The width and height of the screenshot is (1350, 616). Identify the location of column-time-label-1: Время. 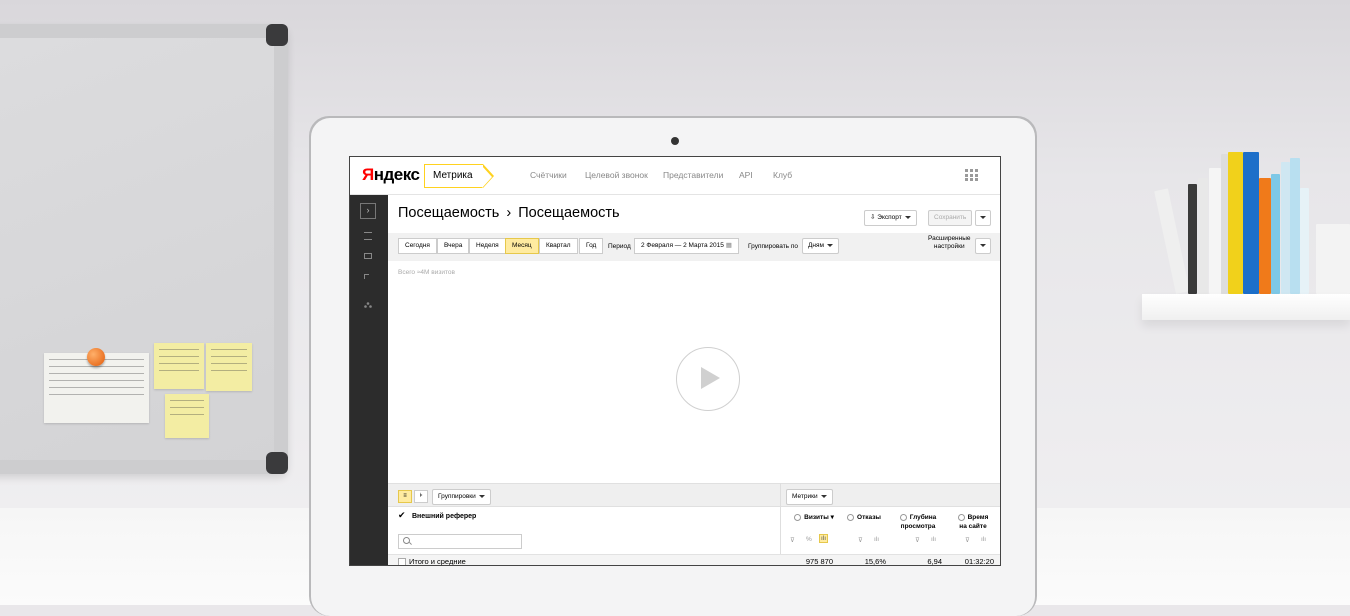
(978, 517).